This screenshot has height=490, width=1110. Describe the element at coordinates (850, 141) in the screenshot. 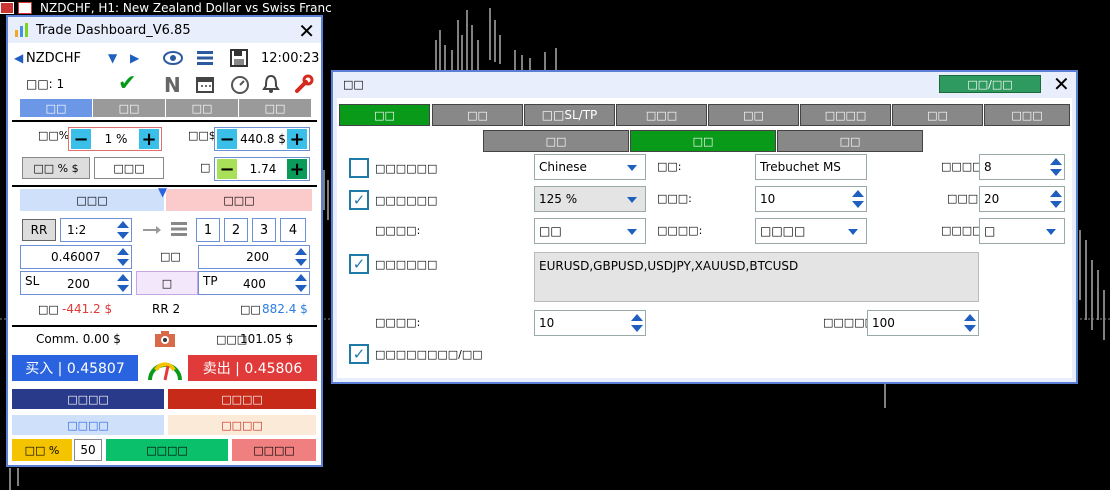

I see `settings-subtab-2: □□` at that location.